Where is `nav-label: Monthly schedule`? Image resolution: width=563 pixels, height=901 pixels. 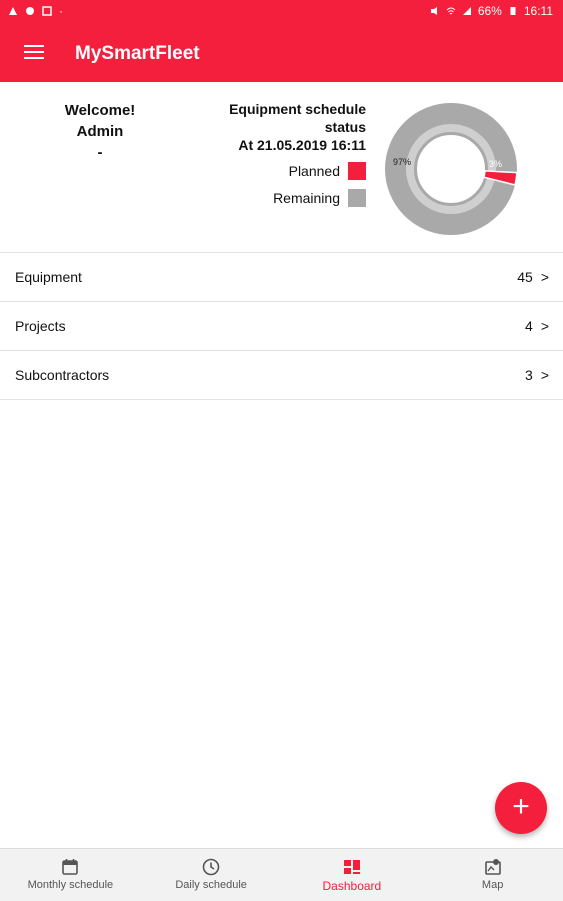 nav-label: Monthly schedule is located at coordinates (70, 885).